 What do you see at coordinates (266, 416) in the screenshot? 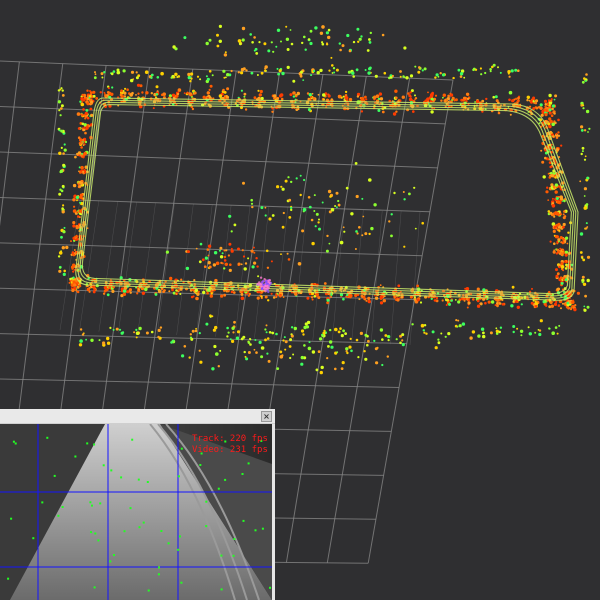
I see `close-icon: ×` at bounding box center [266, 416].